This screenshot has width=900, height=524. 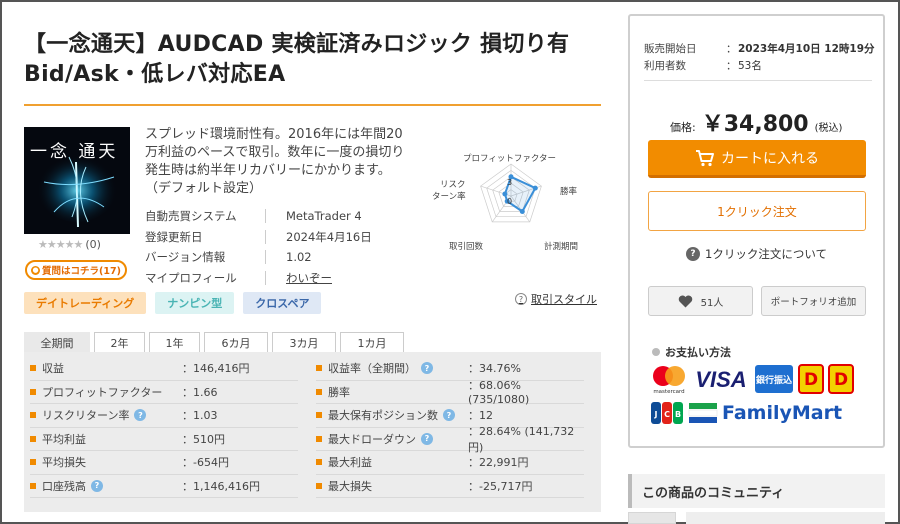 I want to click on tag-daytrading: デイトレーディング, so click(x=85, y=303).